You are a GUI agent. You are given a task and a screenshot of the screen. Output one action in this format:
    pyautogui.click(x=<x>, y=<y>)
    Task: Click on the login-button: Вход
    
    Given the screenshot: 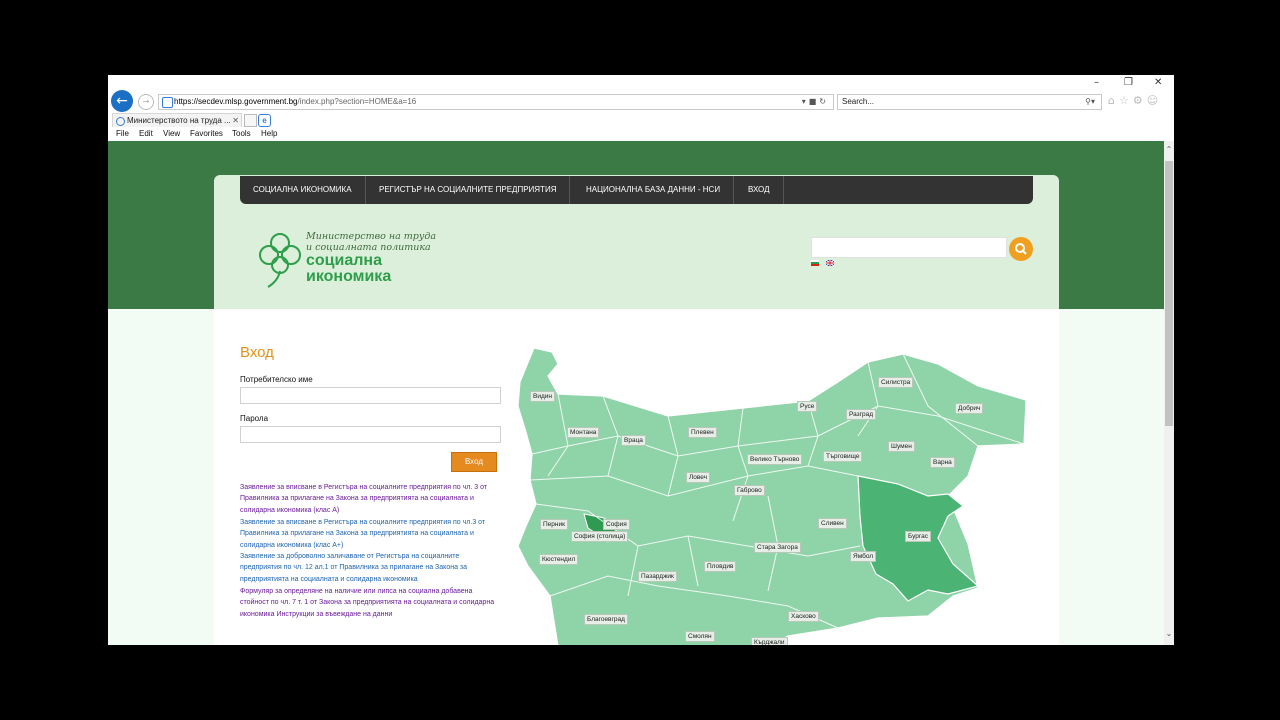 What is the action you would take?
    pyautogui.click(x=474, y=462)
    